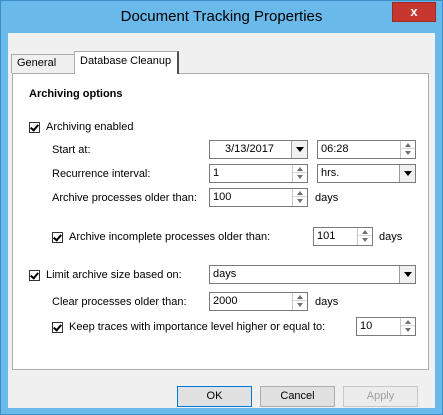  Describe the element at coordinates (34, 275) in the screenshot. I see `limit-archive-size-checkbox` at that location.